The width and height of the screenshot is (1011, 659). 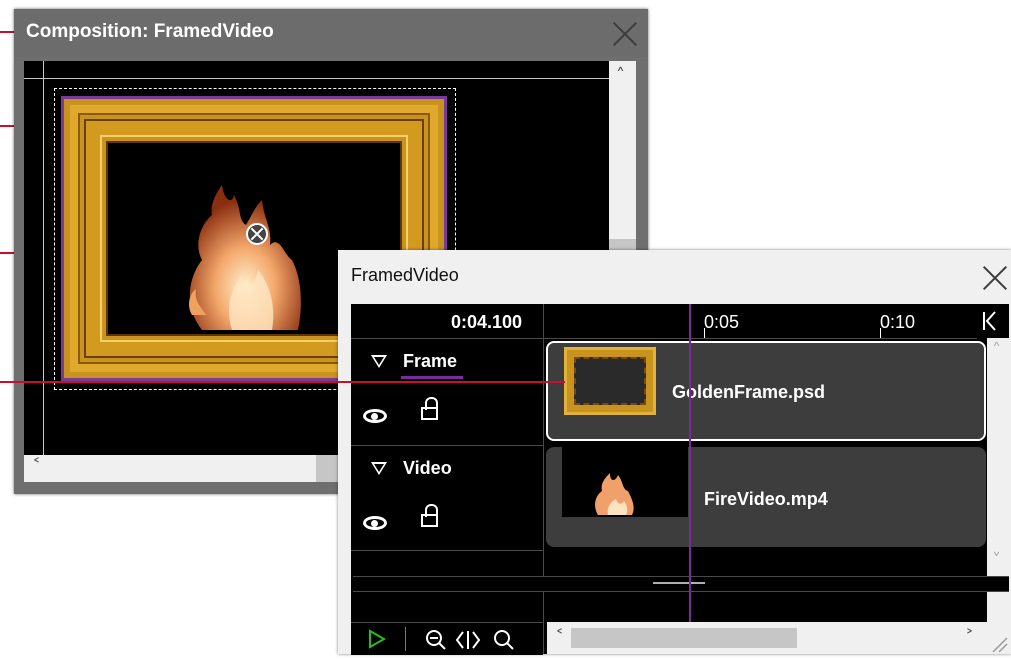 I want to click on layer-row-frame: Frame, so click(x=447, y=392).